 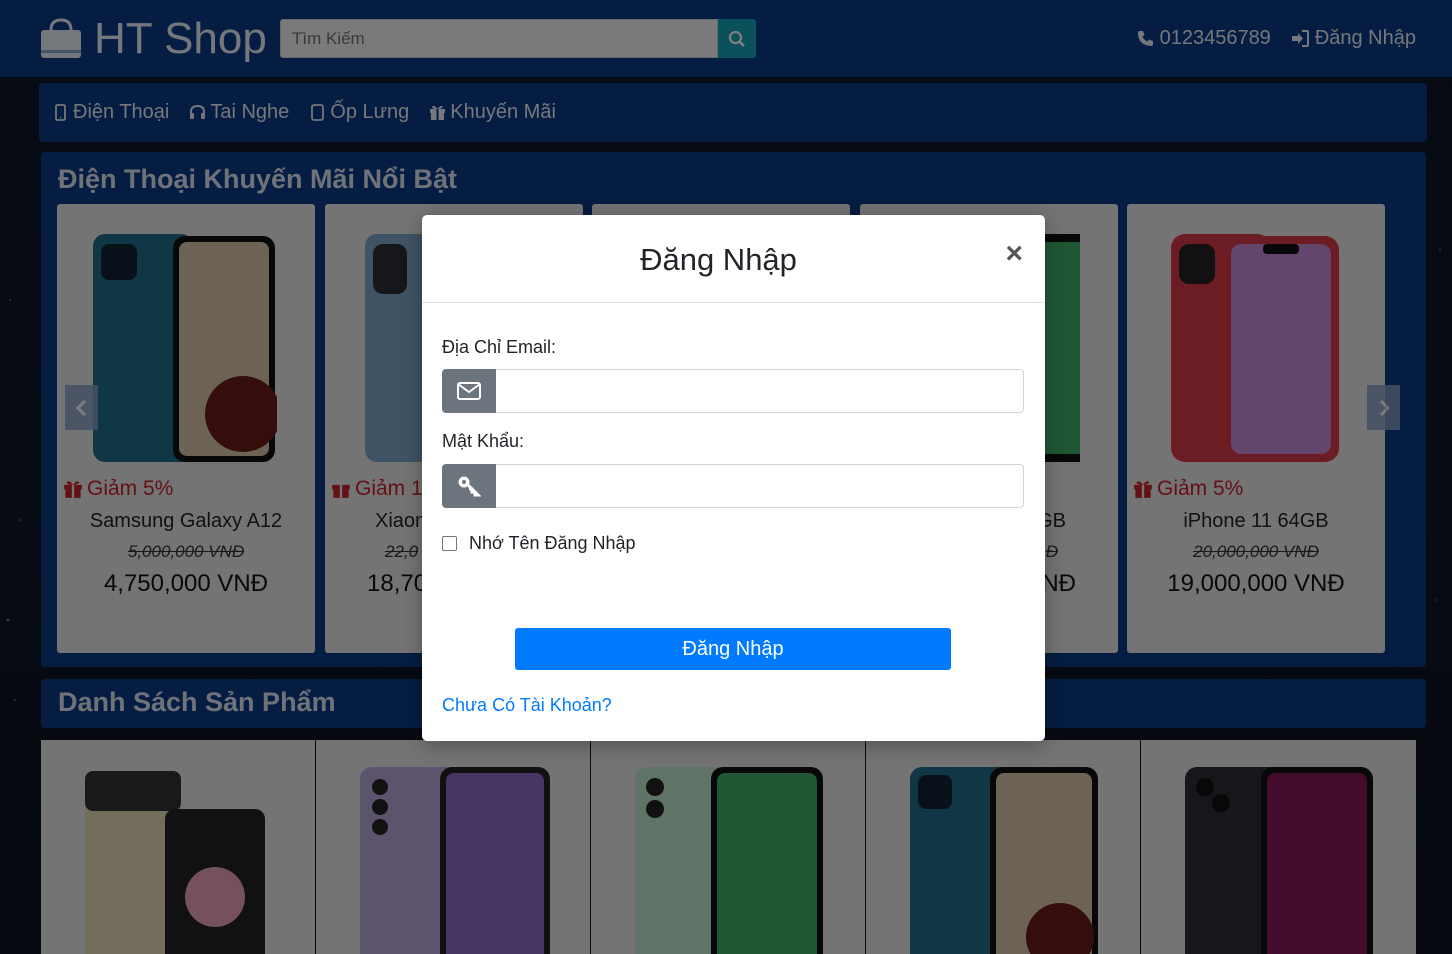 What do you see at coordinates (760, 486) in the screenshot?
I see `password-field` at bounding box center [760, 486].